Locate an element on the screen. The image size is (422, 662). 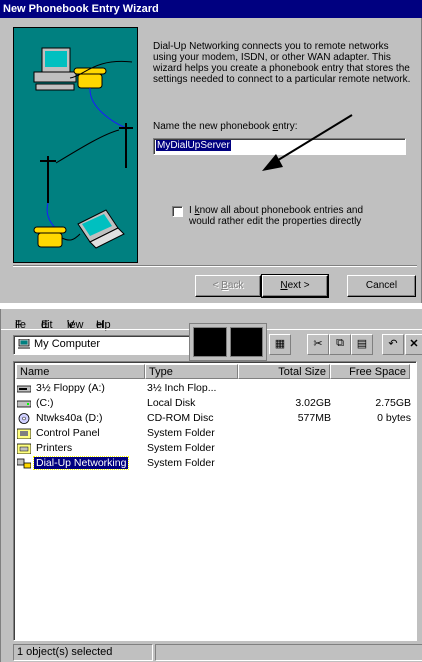
edit-properties-checkbox is located at coordinates (177, 211).